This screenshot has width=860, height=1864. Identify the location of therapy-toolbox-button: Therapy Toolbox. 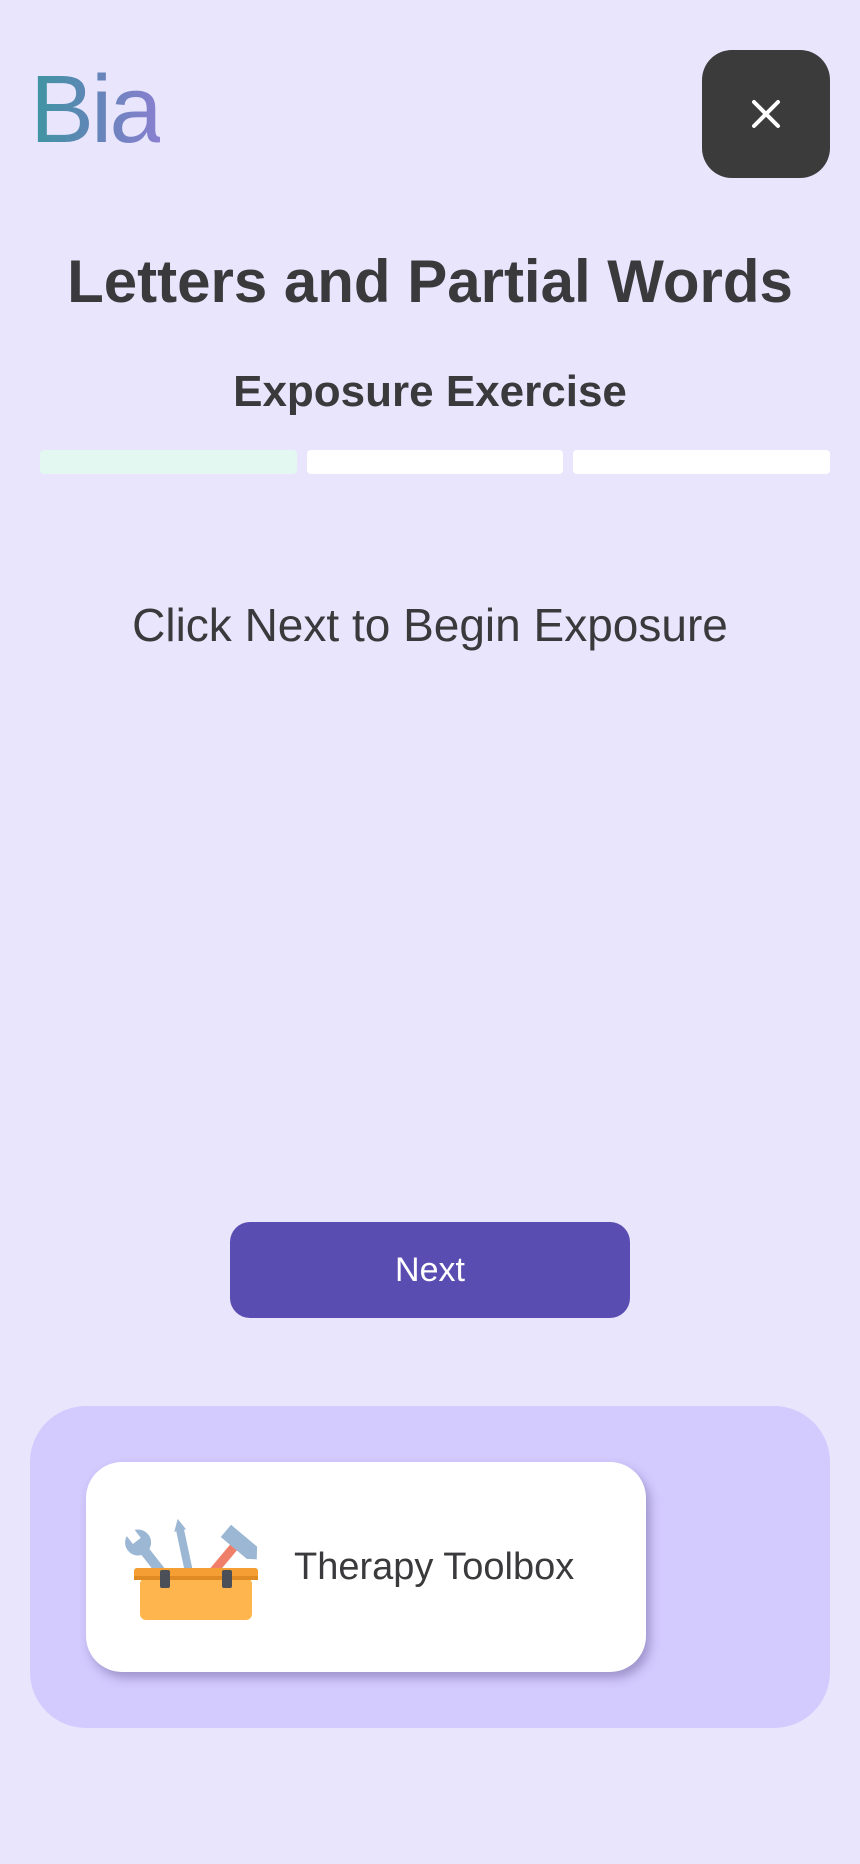
(366, 1567).